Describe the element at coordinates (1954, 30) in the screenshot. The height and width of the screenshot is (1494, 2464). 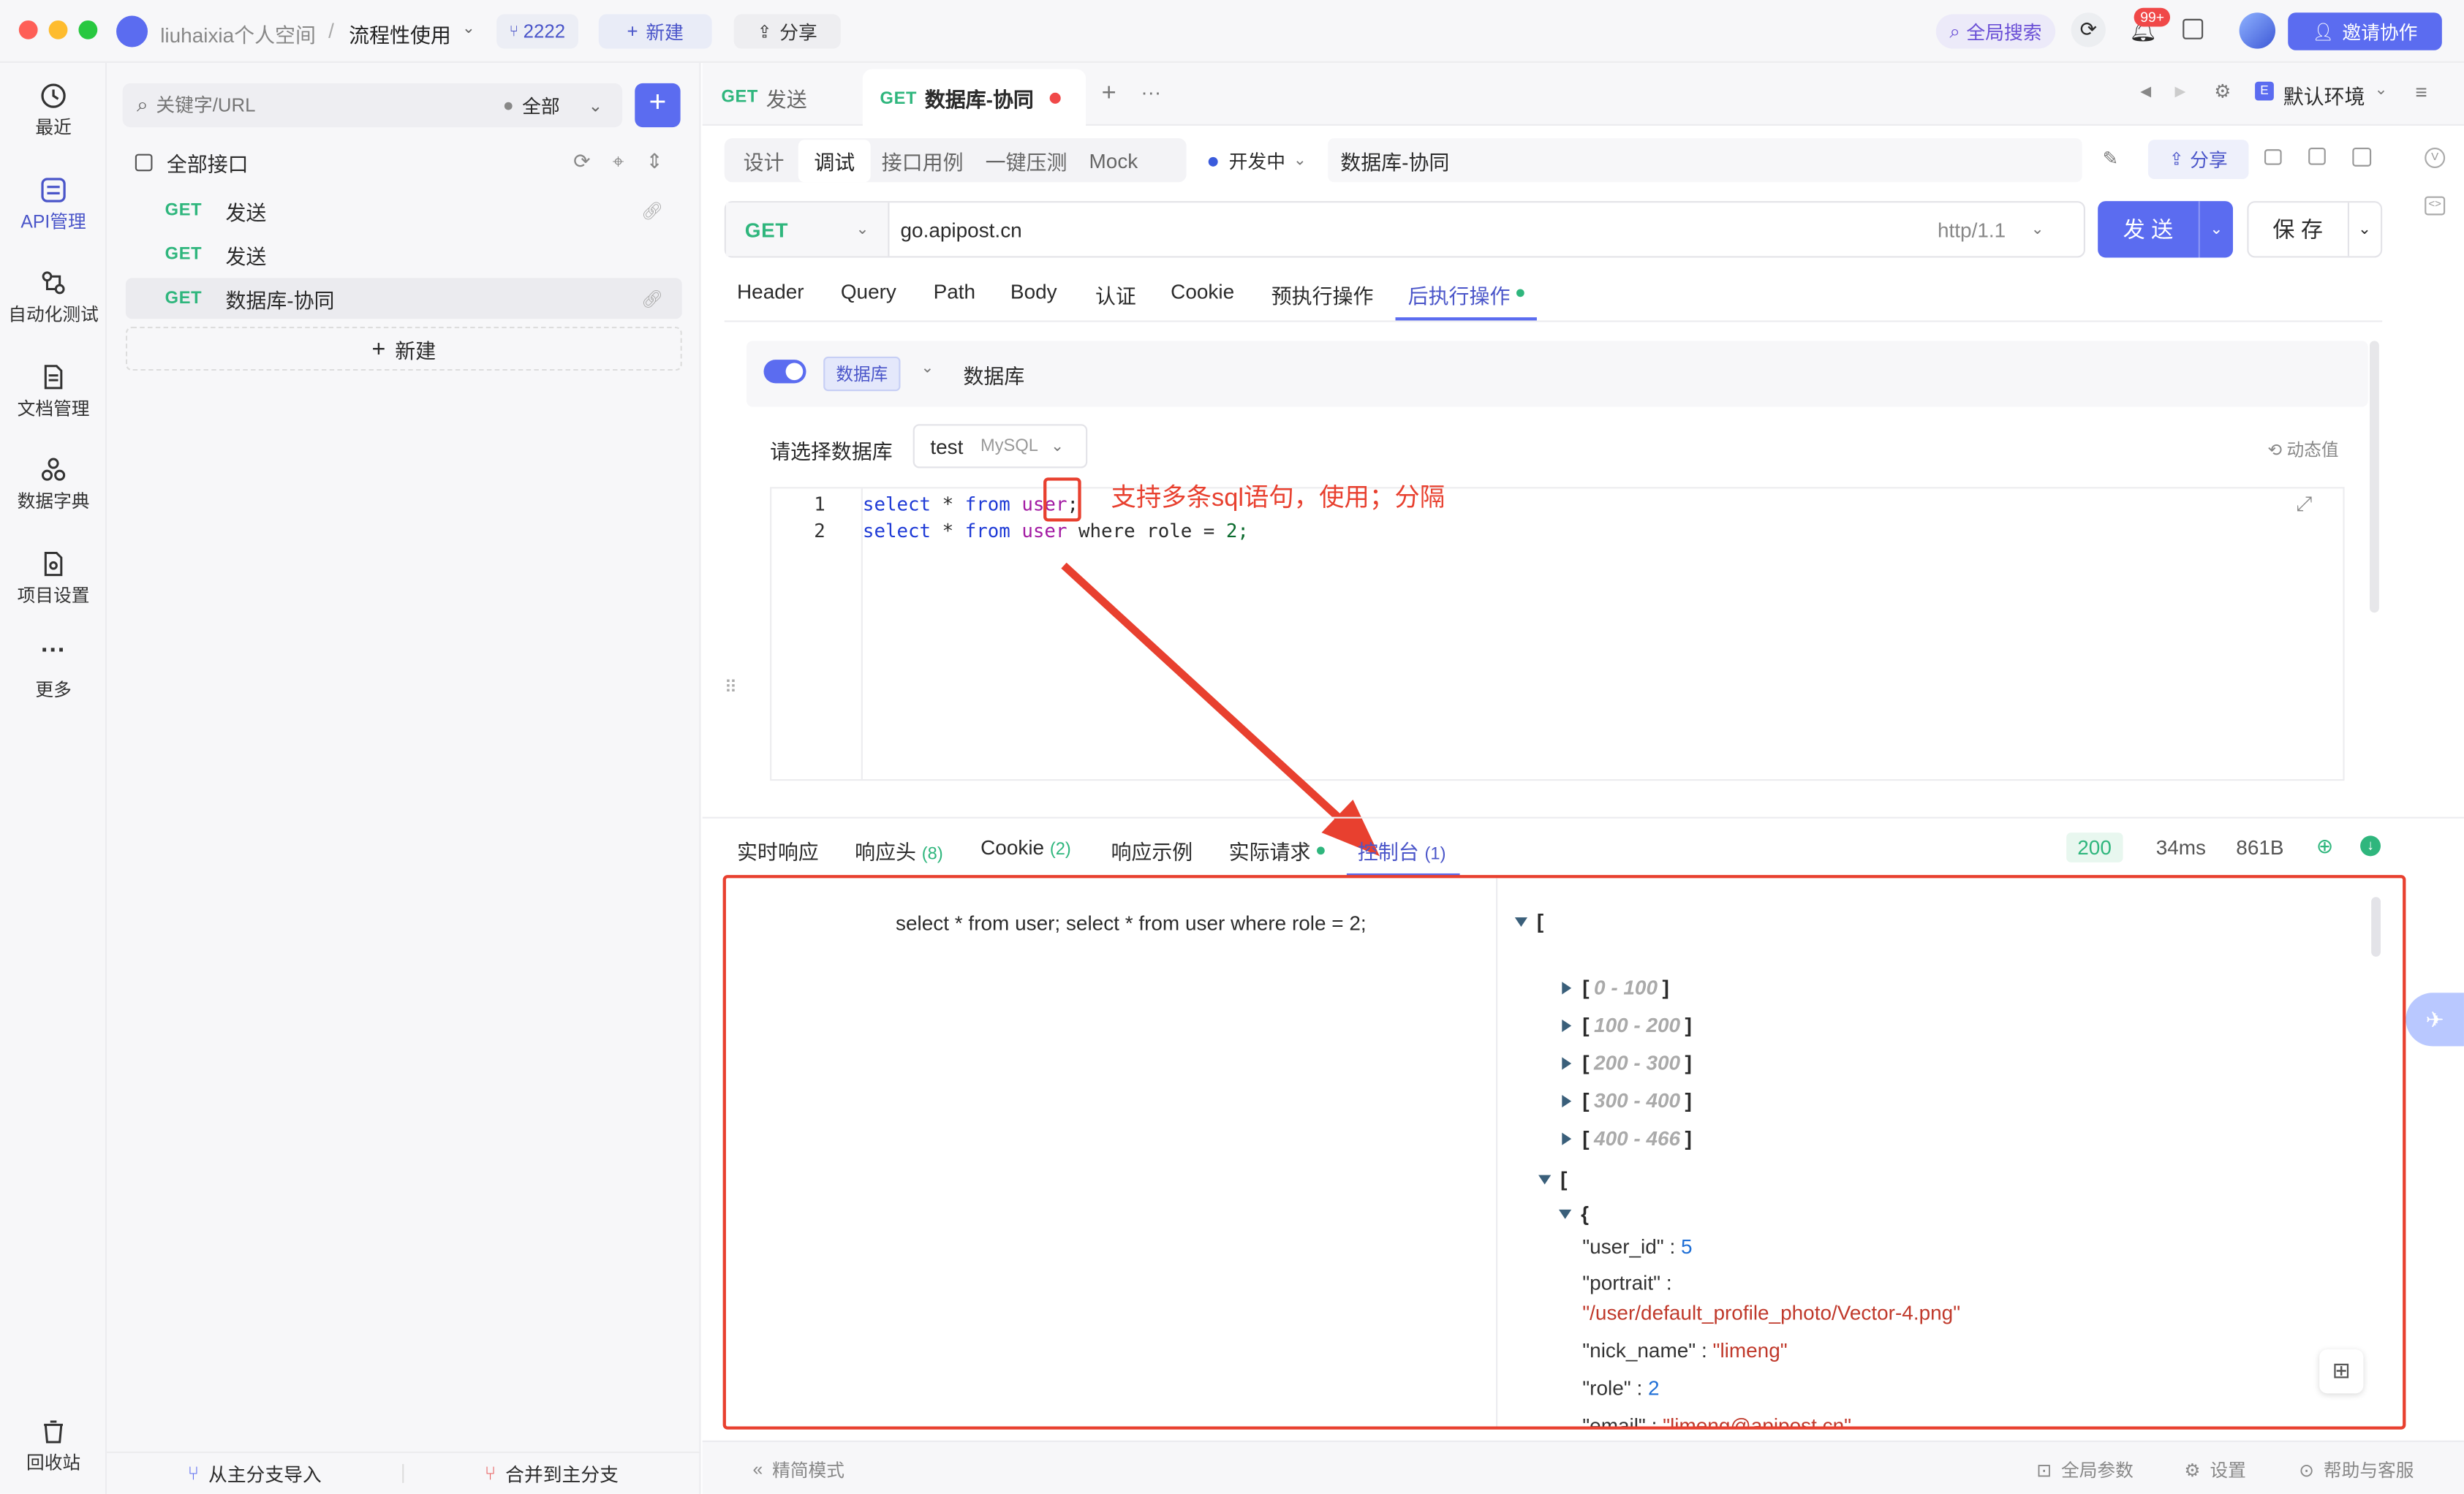
I see `search-icon: ⌕` at that location.